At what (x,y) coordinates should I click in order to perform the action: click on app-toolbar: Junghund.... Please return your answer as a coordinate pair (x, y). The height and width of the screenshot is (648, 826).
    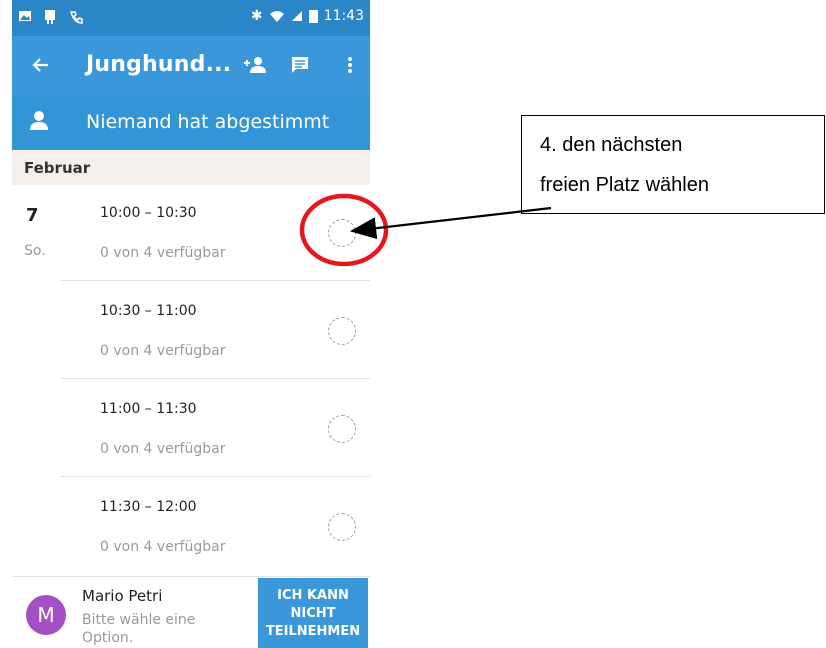
    Looking at the image, I should click on (191, 66).